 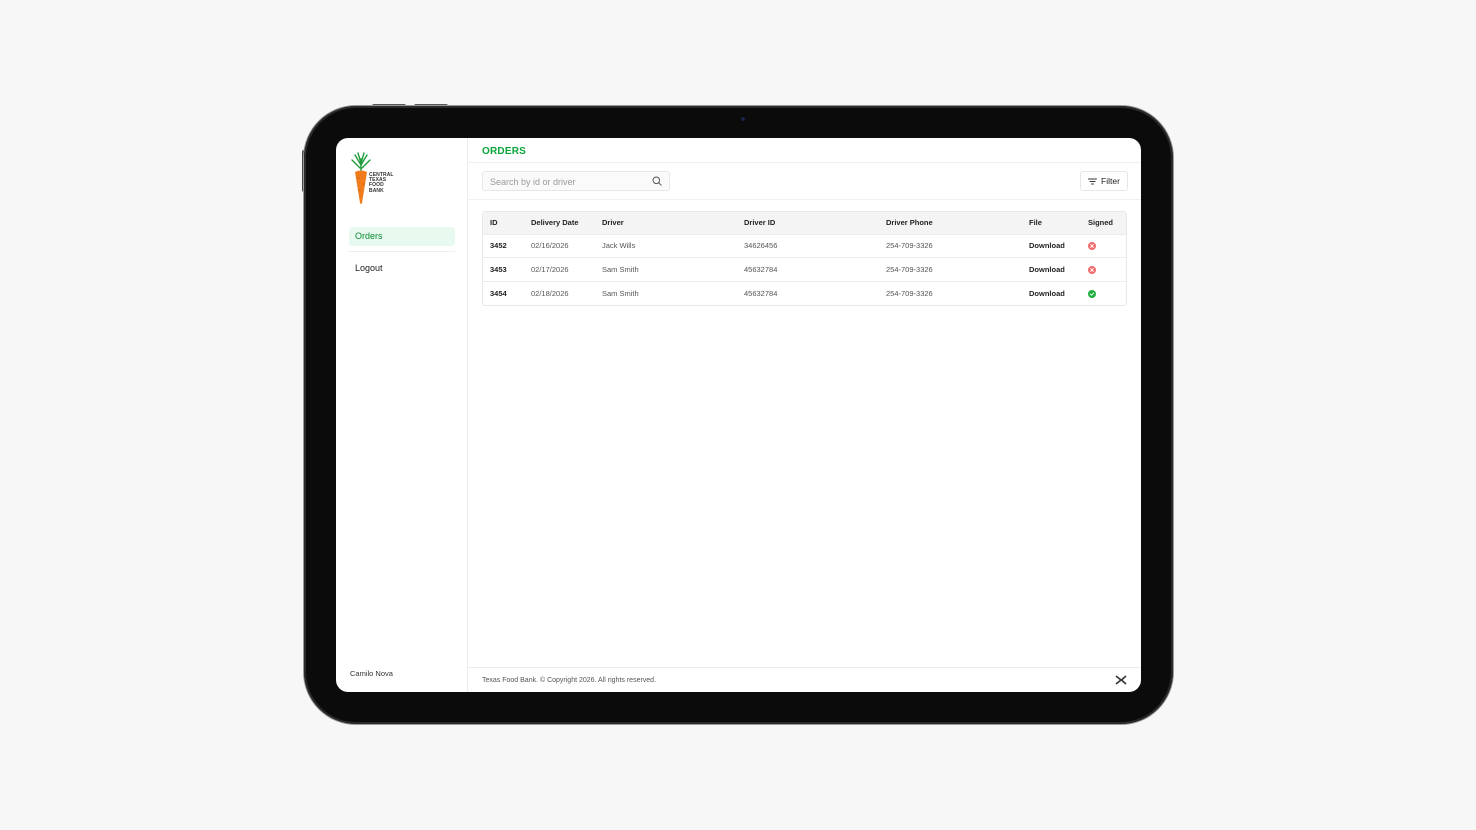 What do you see at coordinates (1103, 223) in the screenshot?
I see `column-header-signed: Signed` at bounding box center [1103, 223].